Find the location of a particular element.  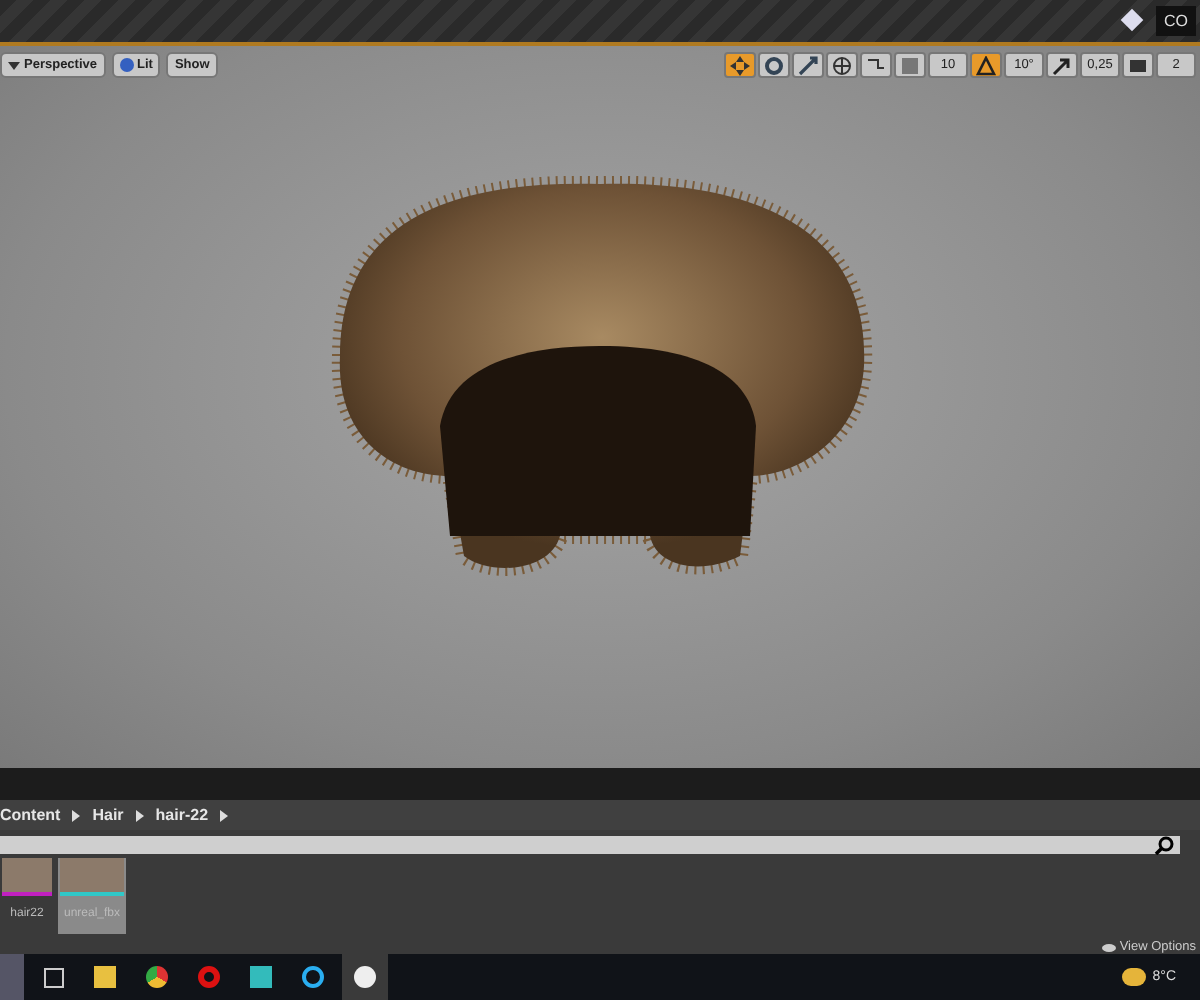

scale-icon is located at coordinates (808, 65).